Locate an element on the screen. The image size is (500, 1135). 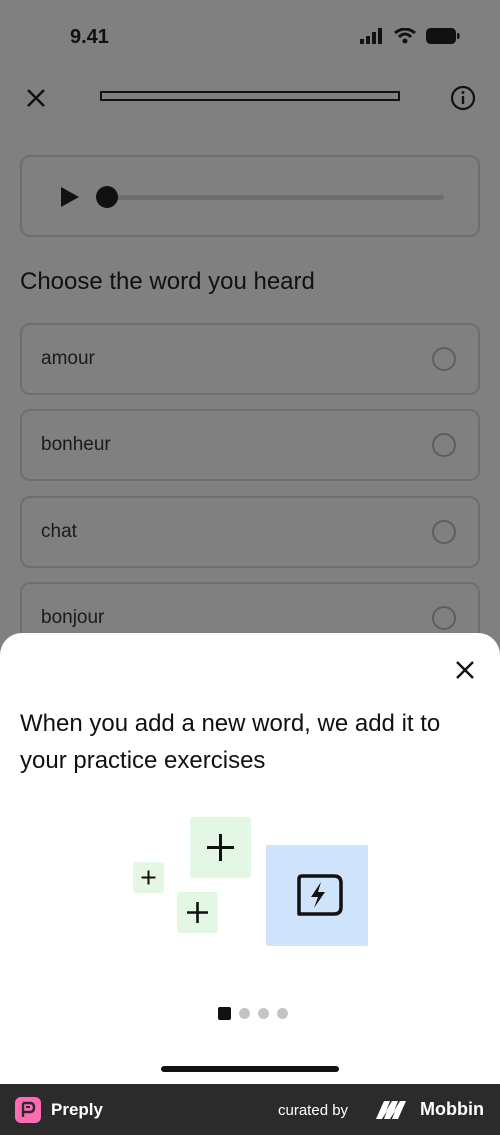
question-title: Choose the word you heard is located at coordinates (167, 281).